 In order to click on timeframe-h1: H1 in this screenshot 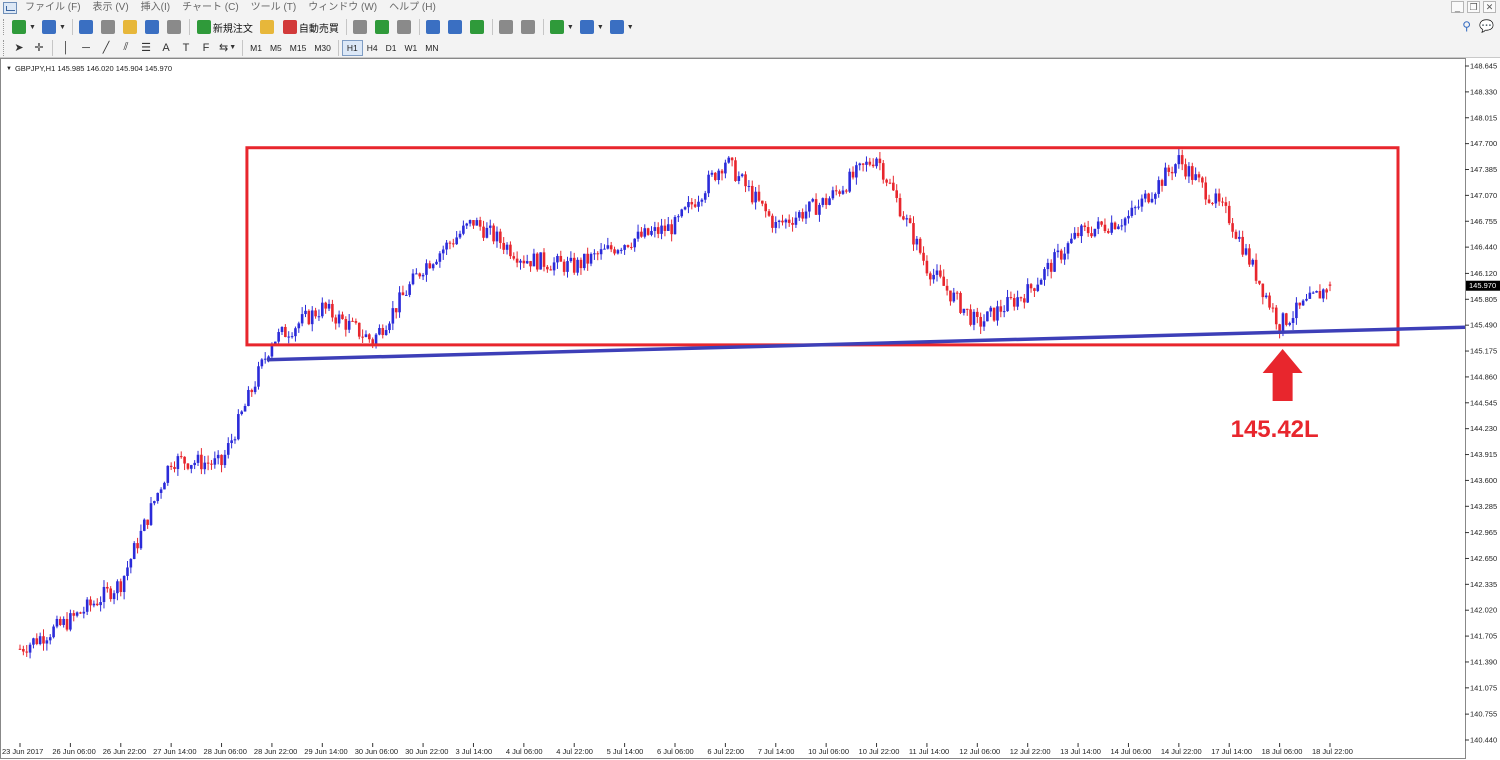, I will do `click(352, 47)`.